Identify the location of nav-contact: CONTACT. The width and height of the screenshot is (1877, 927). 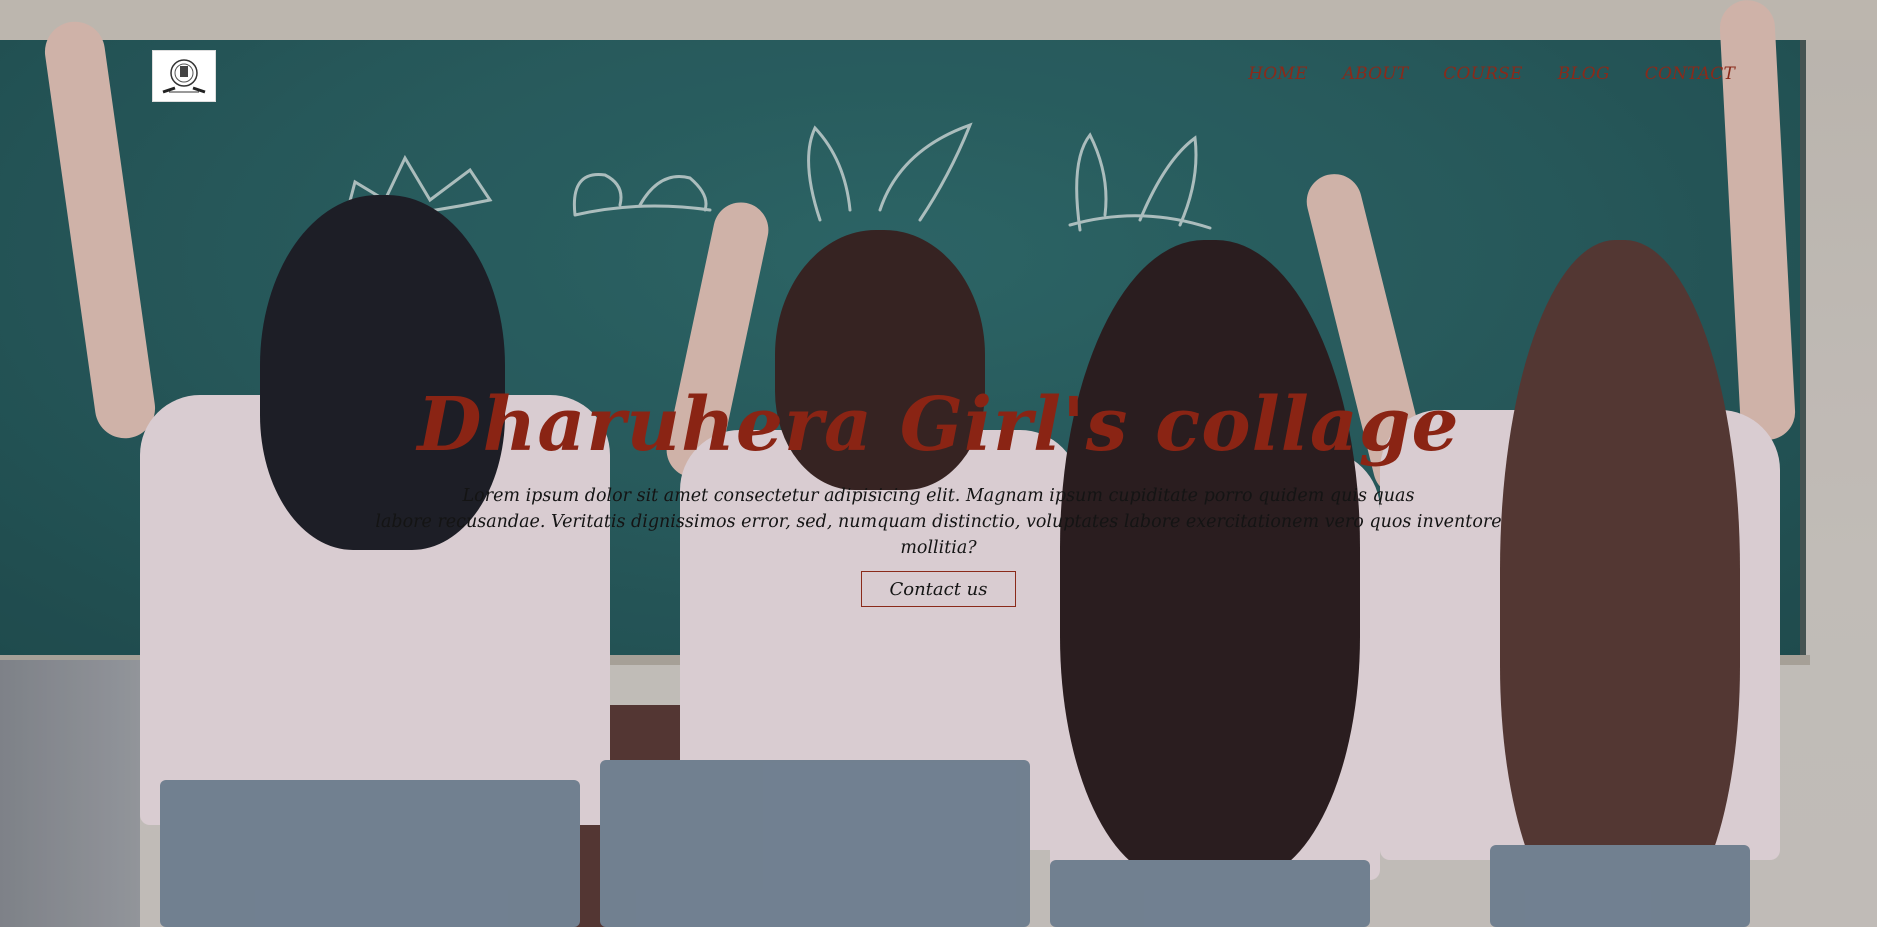
(1690, 74).